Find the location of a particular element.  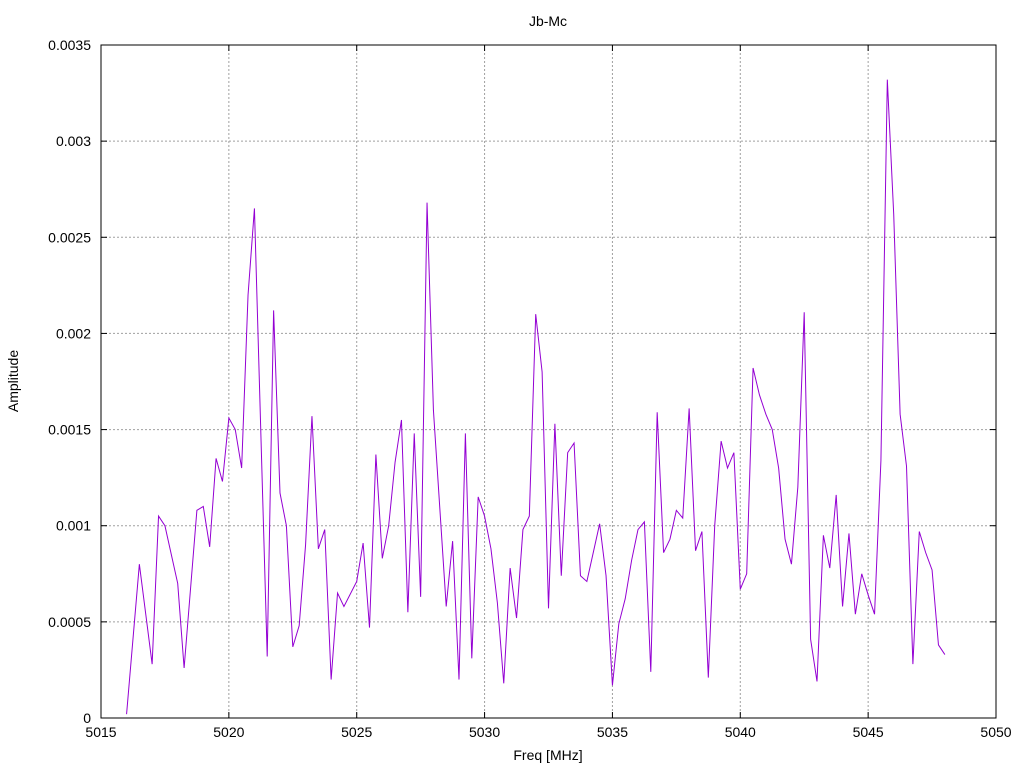

y-tick-label: 0.001 is located at coordinates (73, 526).